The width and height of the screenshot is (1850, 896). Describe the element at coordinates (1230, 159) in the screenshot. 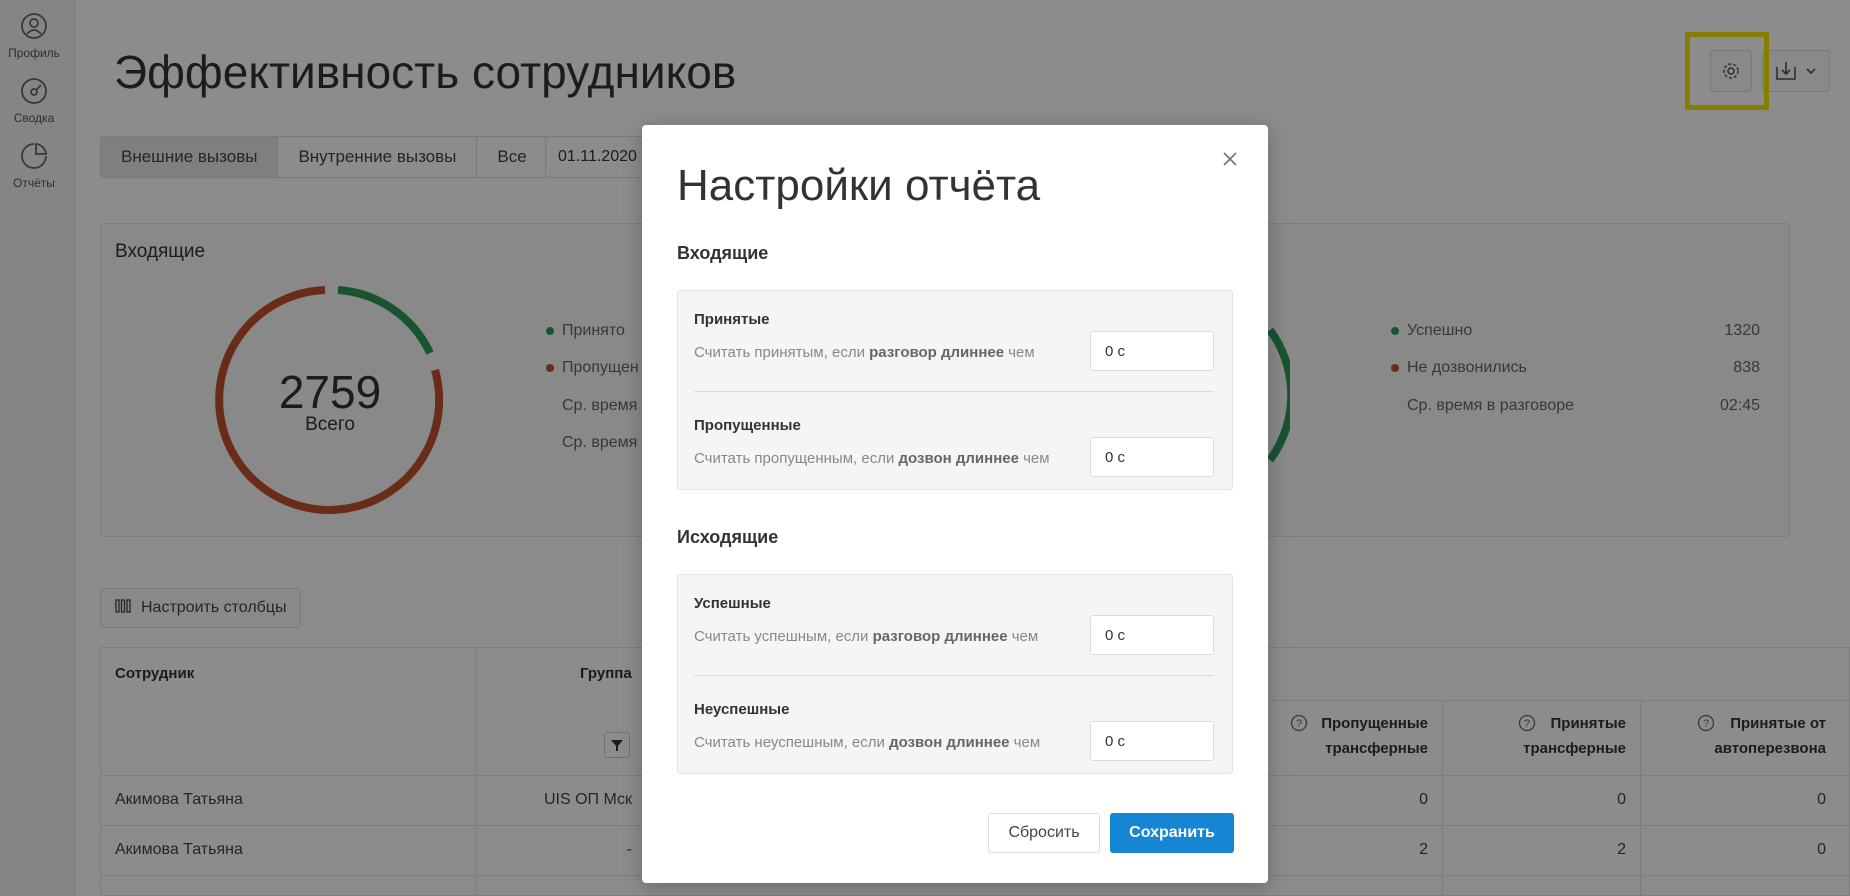

I see `close-icon` at that location.